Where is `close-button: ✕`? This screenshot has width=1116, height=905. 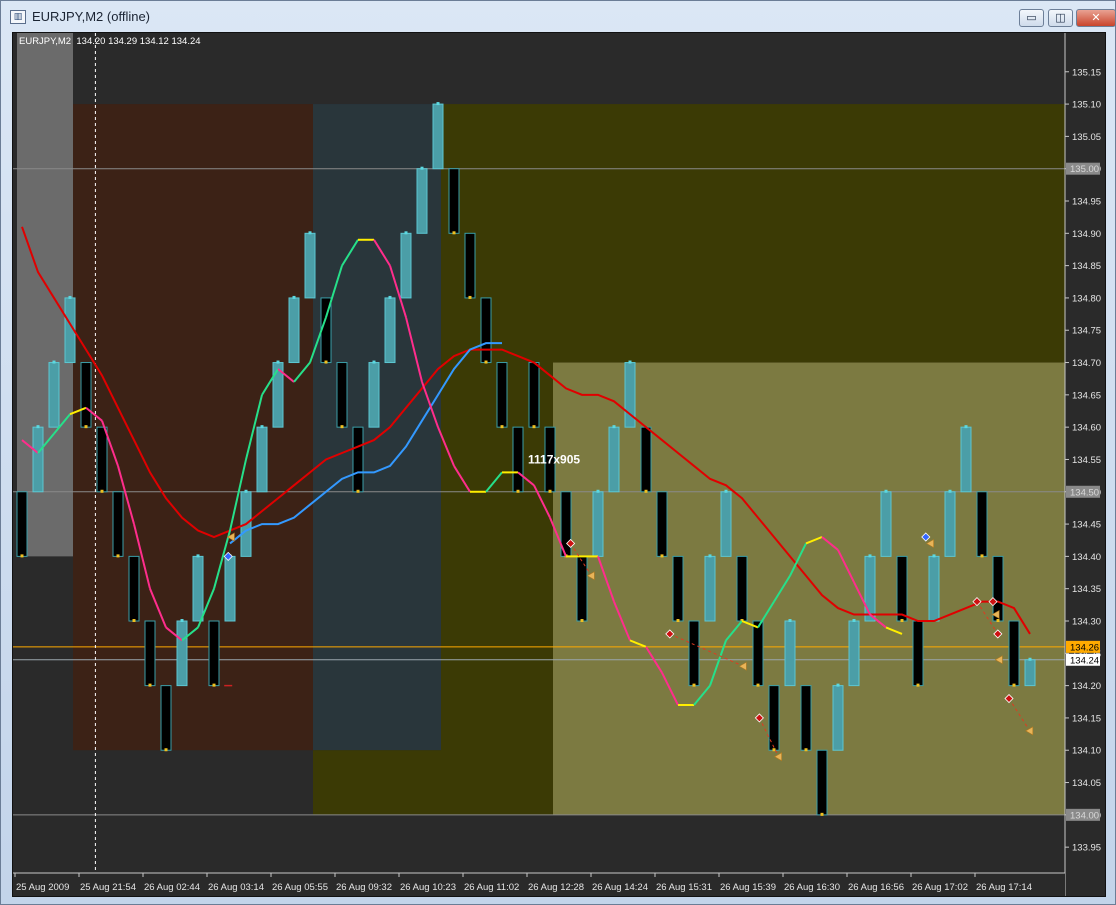
close-button: ✕ is located at coordinates (1096, 18).